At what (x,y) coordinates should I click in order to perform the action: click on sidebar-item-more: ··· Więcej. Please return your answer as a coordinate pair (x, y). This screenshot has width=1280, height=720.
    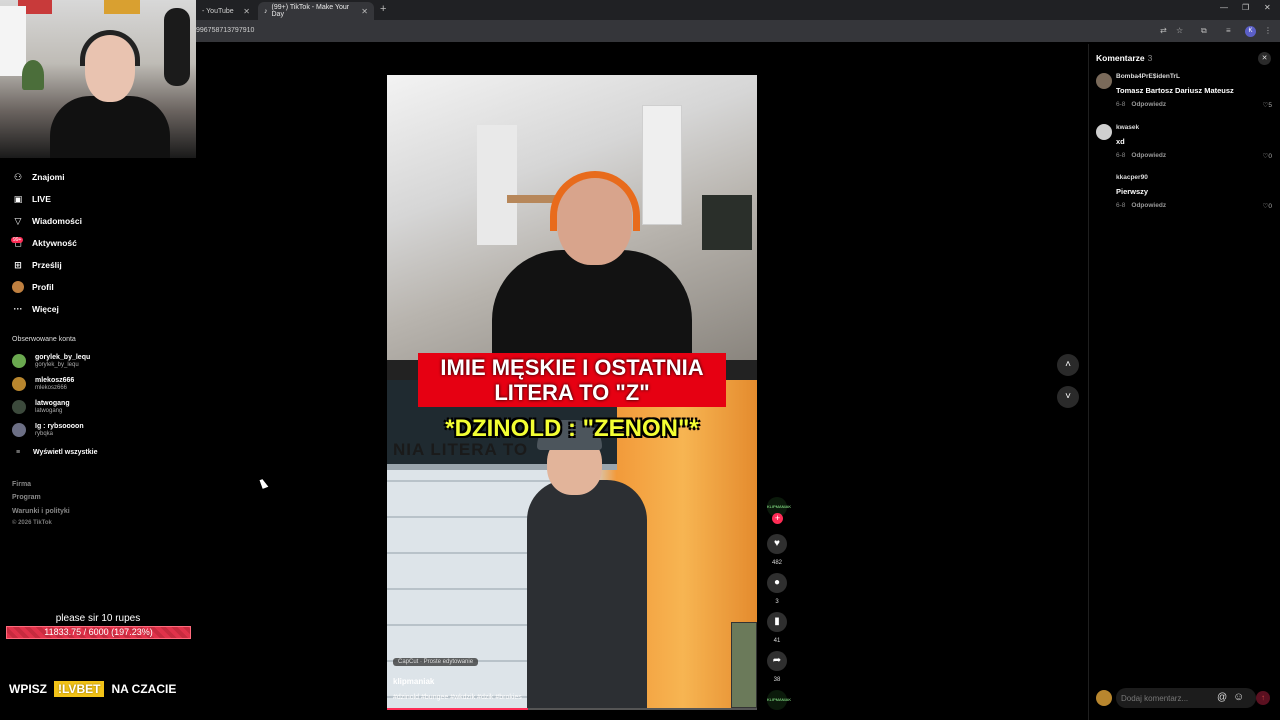
    Looking at the image, I should click on (35, 309).